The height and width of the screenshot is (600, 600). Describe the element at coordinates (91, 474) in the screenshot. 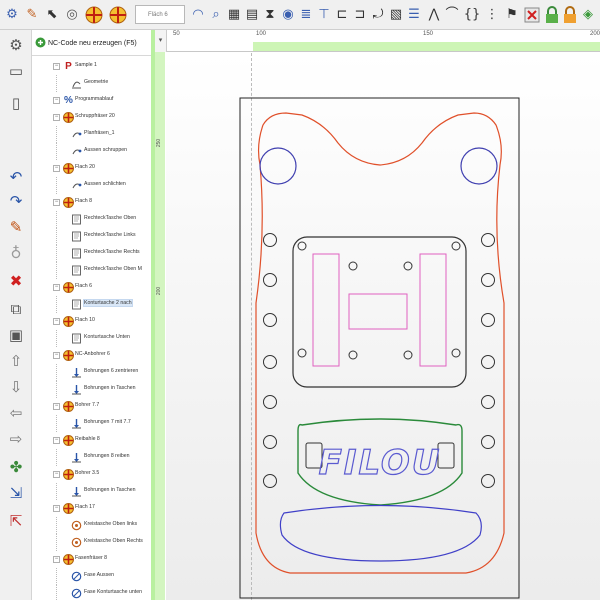

I see `tree-item: − Bohrer 3.5` at that location.